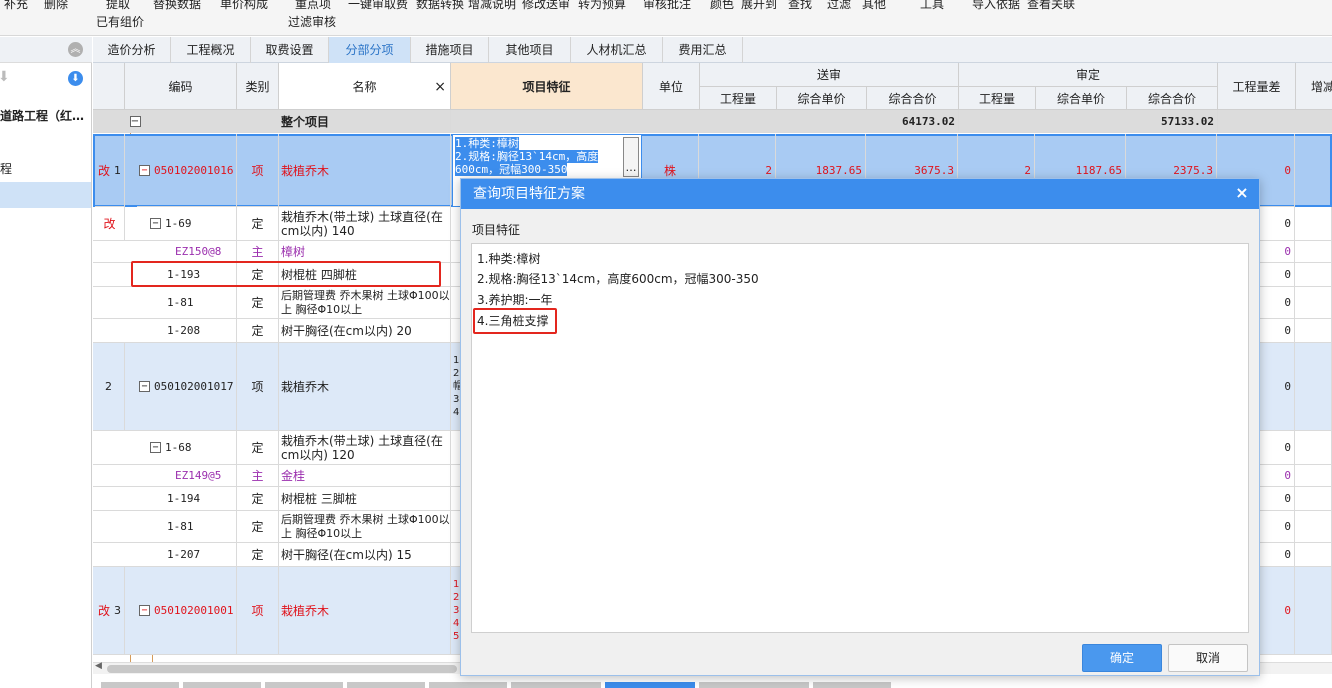  Describe the element at coordinates (365, 331) in the screenshot. I see `row-name: 树干胸径(在cm以内) 20` at that location.